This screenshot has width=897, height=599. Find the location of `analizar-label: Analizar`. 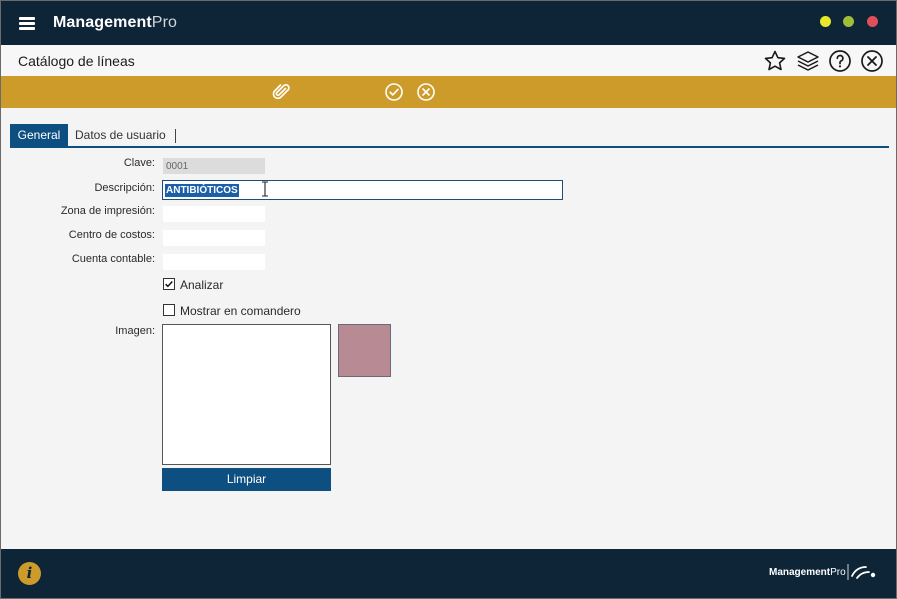

analizar-label: Analizar is located at coordinates (202, 285).